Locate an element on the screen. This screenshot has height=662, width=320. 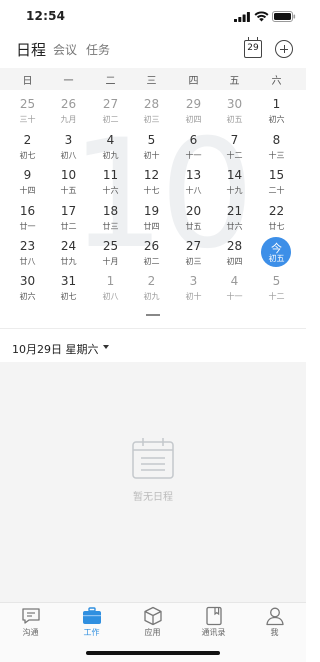
collapse-handle is located at coordinates (153, 315).